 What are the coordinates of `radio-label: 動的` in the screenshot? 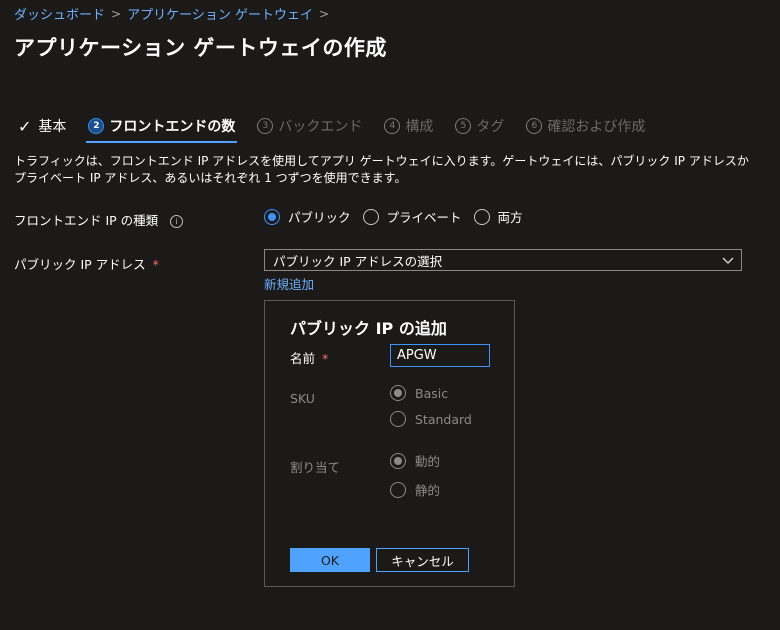 It's located at (428, 461).